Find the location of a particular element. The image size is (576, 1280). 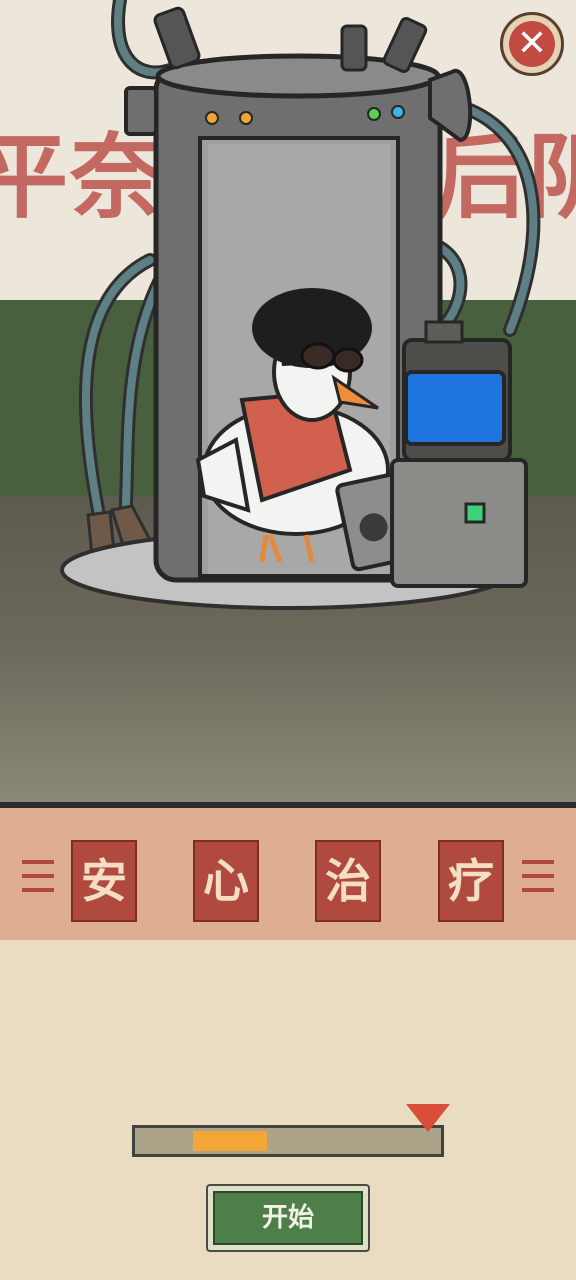

timing-bar is located at coordinates (288, 1141).